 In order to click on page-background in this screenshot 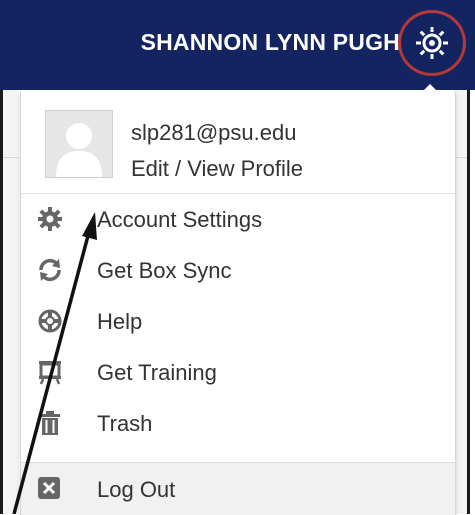, I will do `click(11, 302)`.